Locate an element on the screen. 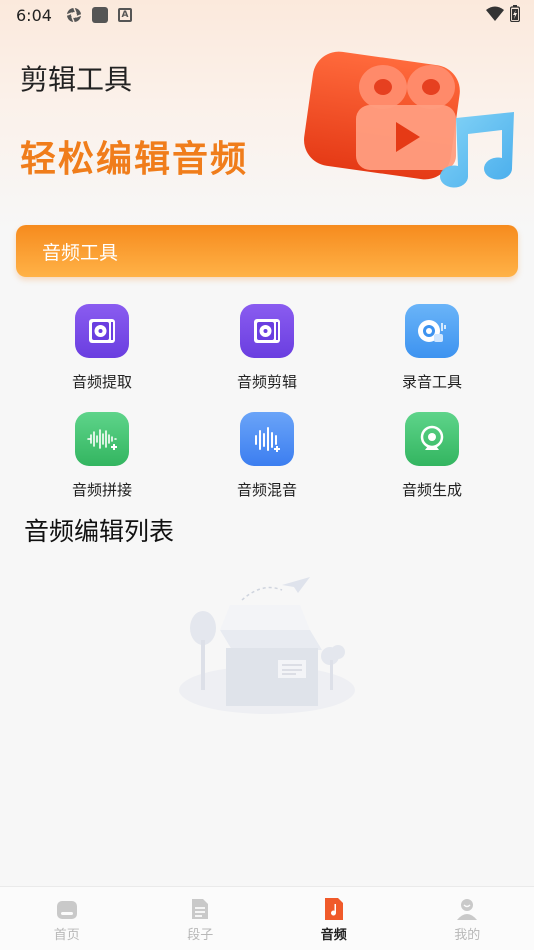 The height and width of the screenshot is (950, 534). tool-audio-generate: 音频生成 is located at coordinates (432, 460).